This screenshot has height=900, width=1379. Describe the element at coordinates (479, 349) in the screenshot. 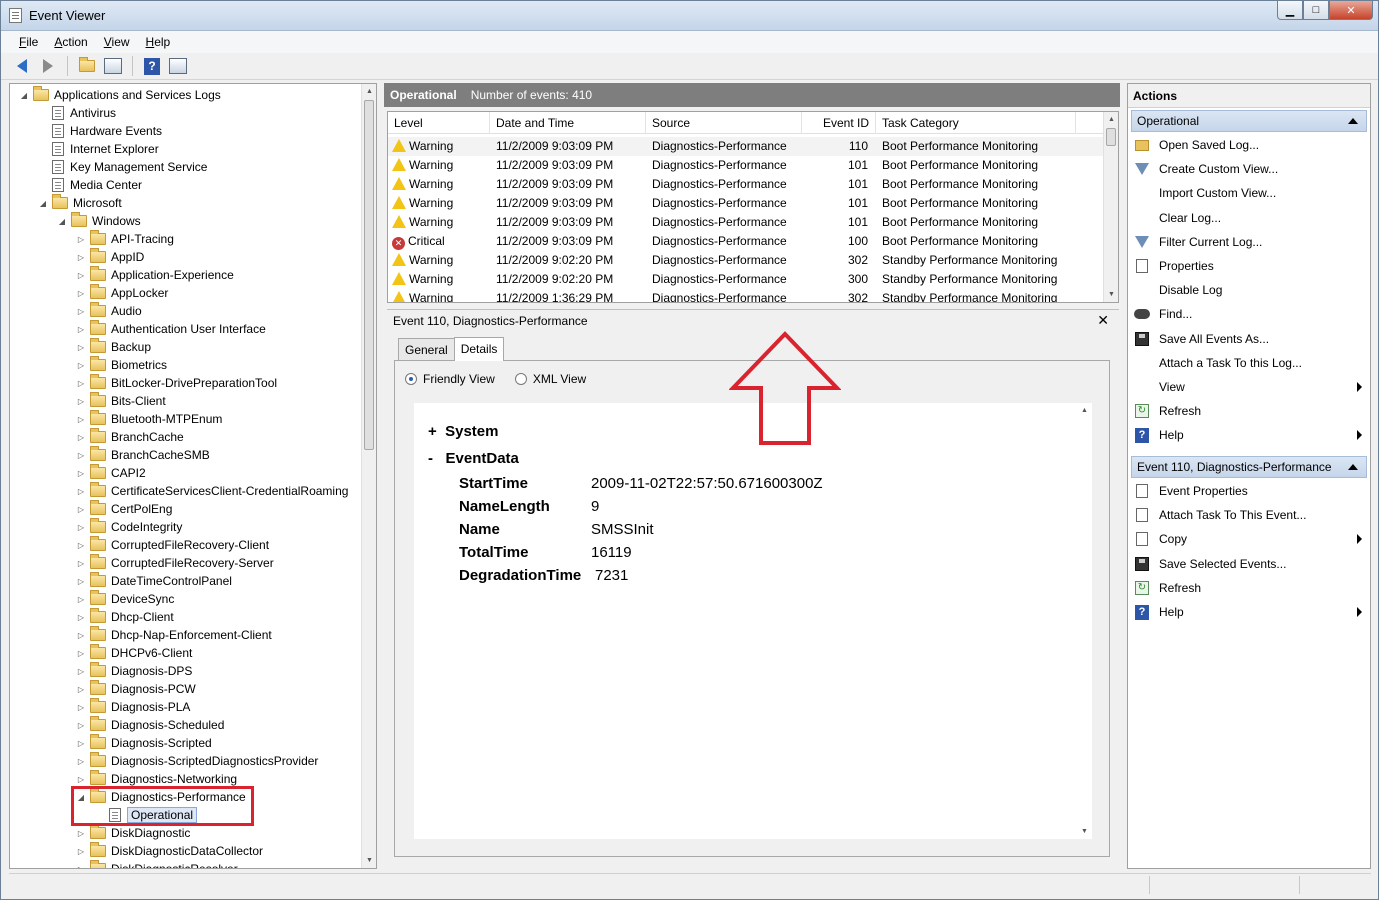

I see `tab-details: Details` at that location.